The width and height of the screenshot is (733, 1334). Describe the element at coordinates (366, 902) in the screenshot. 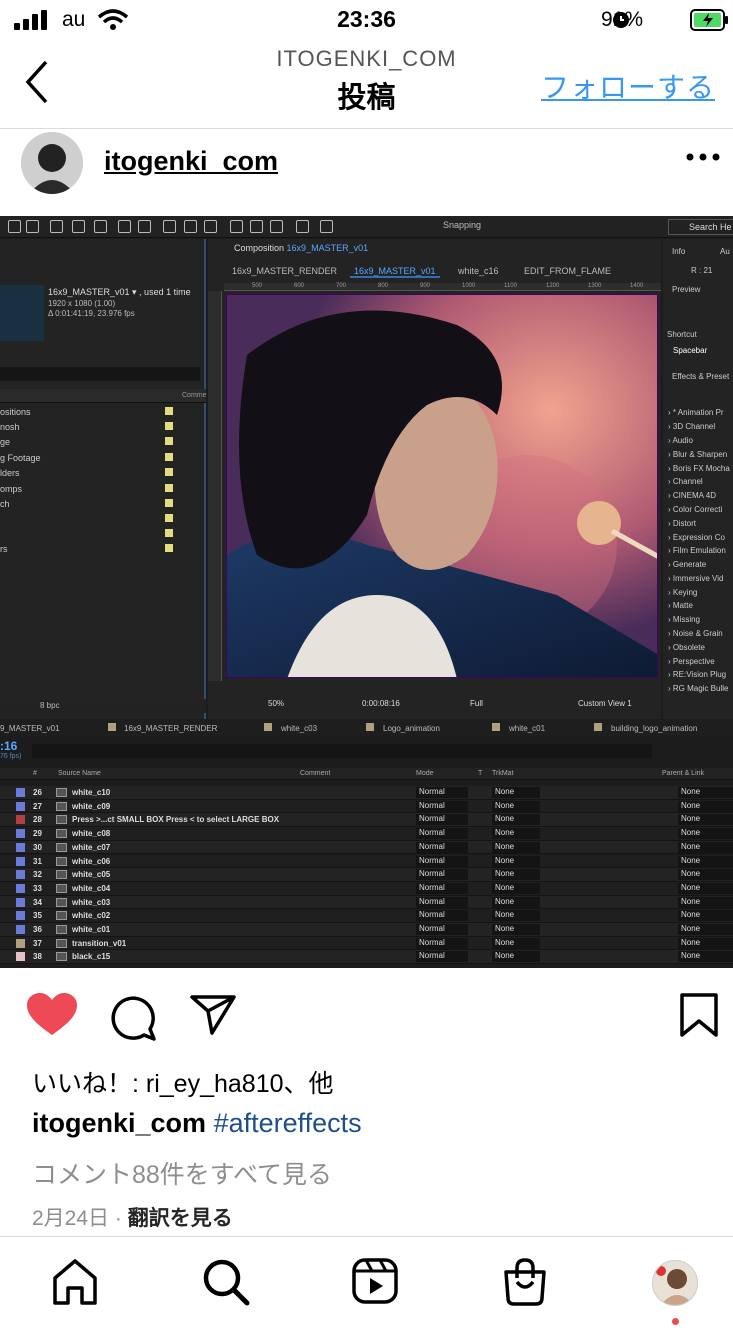

I see `timeline-layer-row: 34 white_c03 Normal None None` at that location.